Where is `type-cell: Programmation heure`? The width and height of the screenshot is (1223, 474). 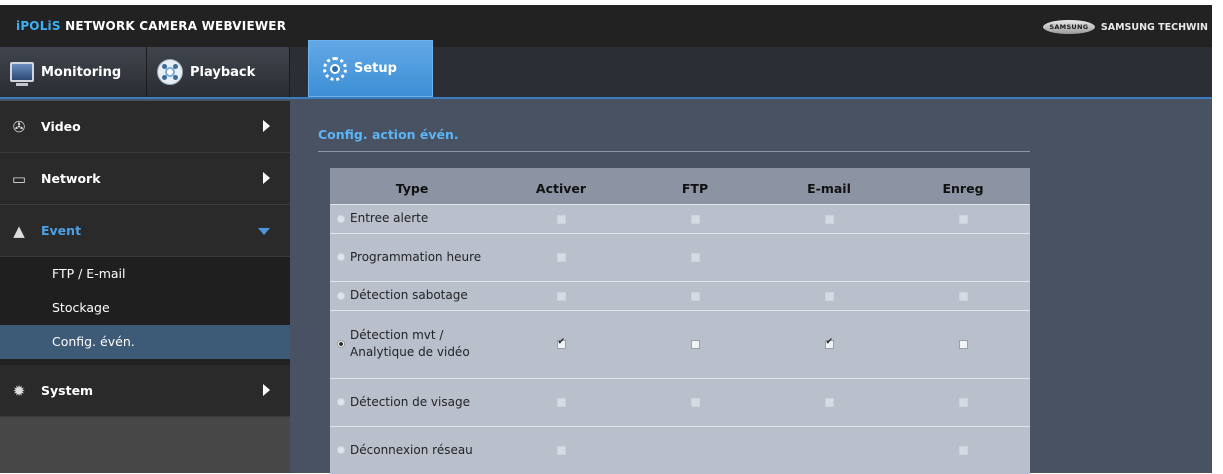 type-cell: Programmation heure is located at coordinates (412, 256).